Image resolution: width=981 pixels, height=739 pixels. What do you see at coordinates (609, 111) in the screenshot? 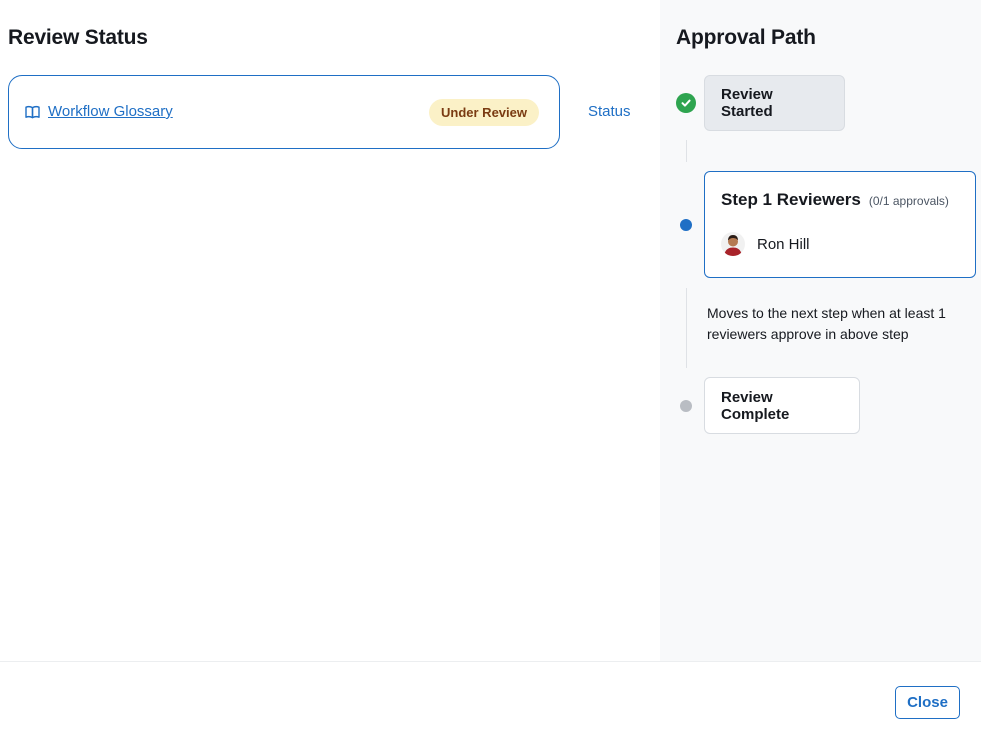
I see `status-link: Status` at bounding box center [609, 111].